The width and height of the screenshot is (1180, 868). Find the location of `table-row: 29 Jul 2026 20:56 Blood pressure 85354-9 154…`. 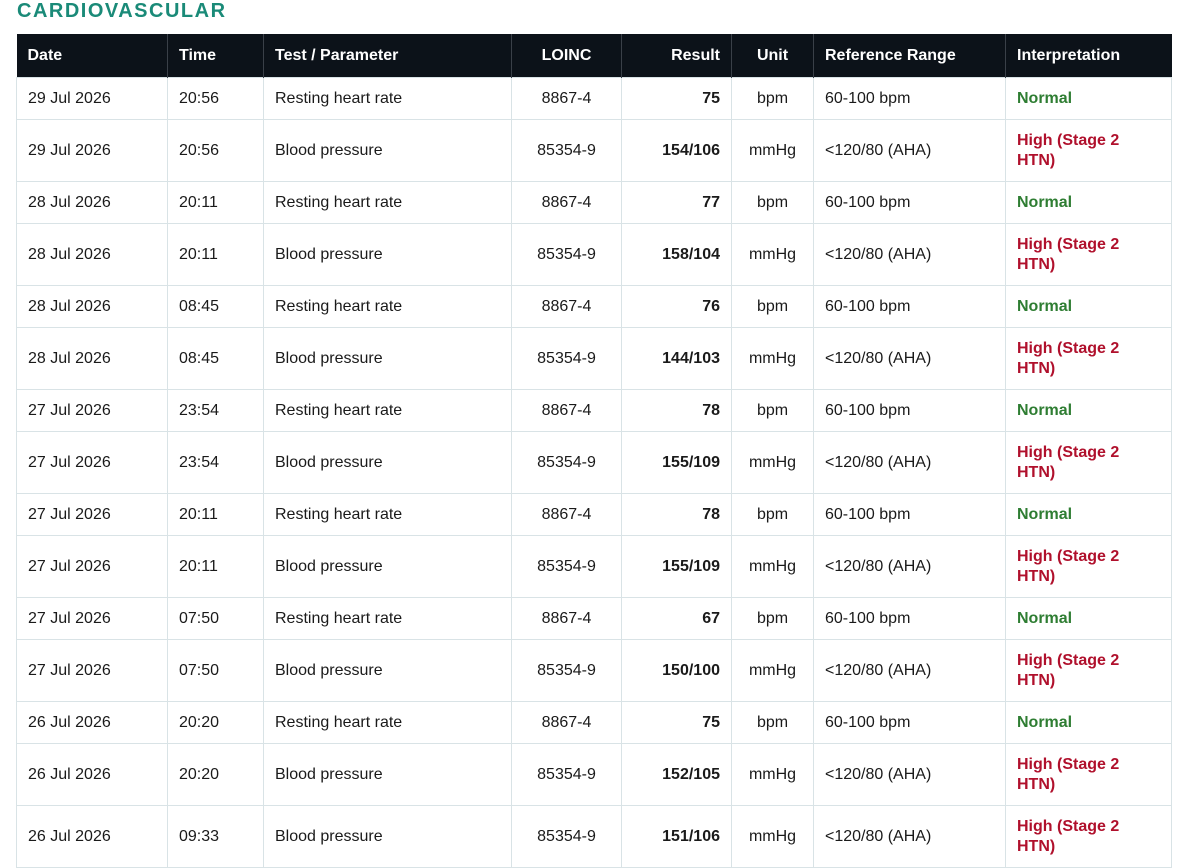

table-row: 29 Jul 2026 20:56 Blood pressure 85354-9 154… is located at coordinates (594, 150).